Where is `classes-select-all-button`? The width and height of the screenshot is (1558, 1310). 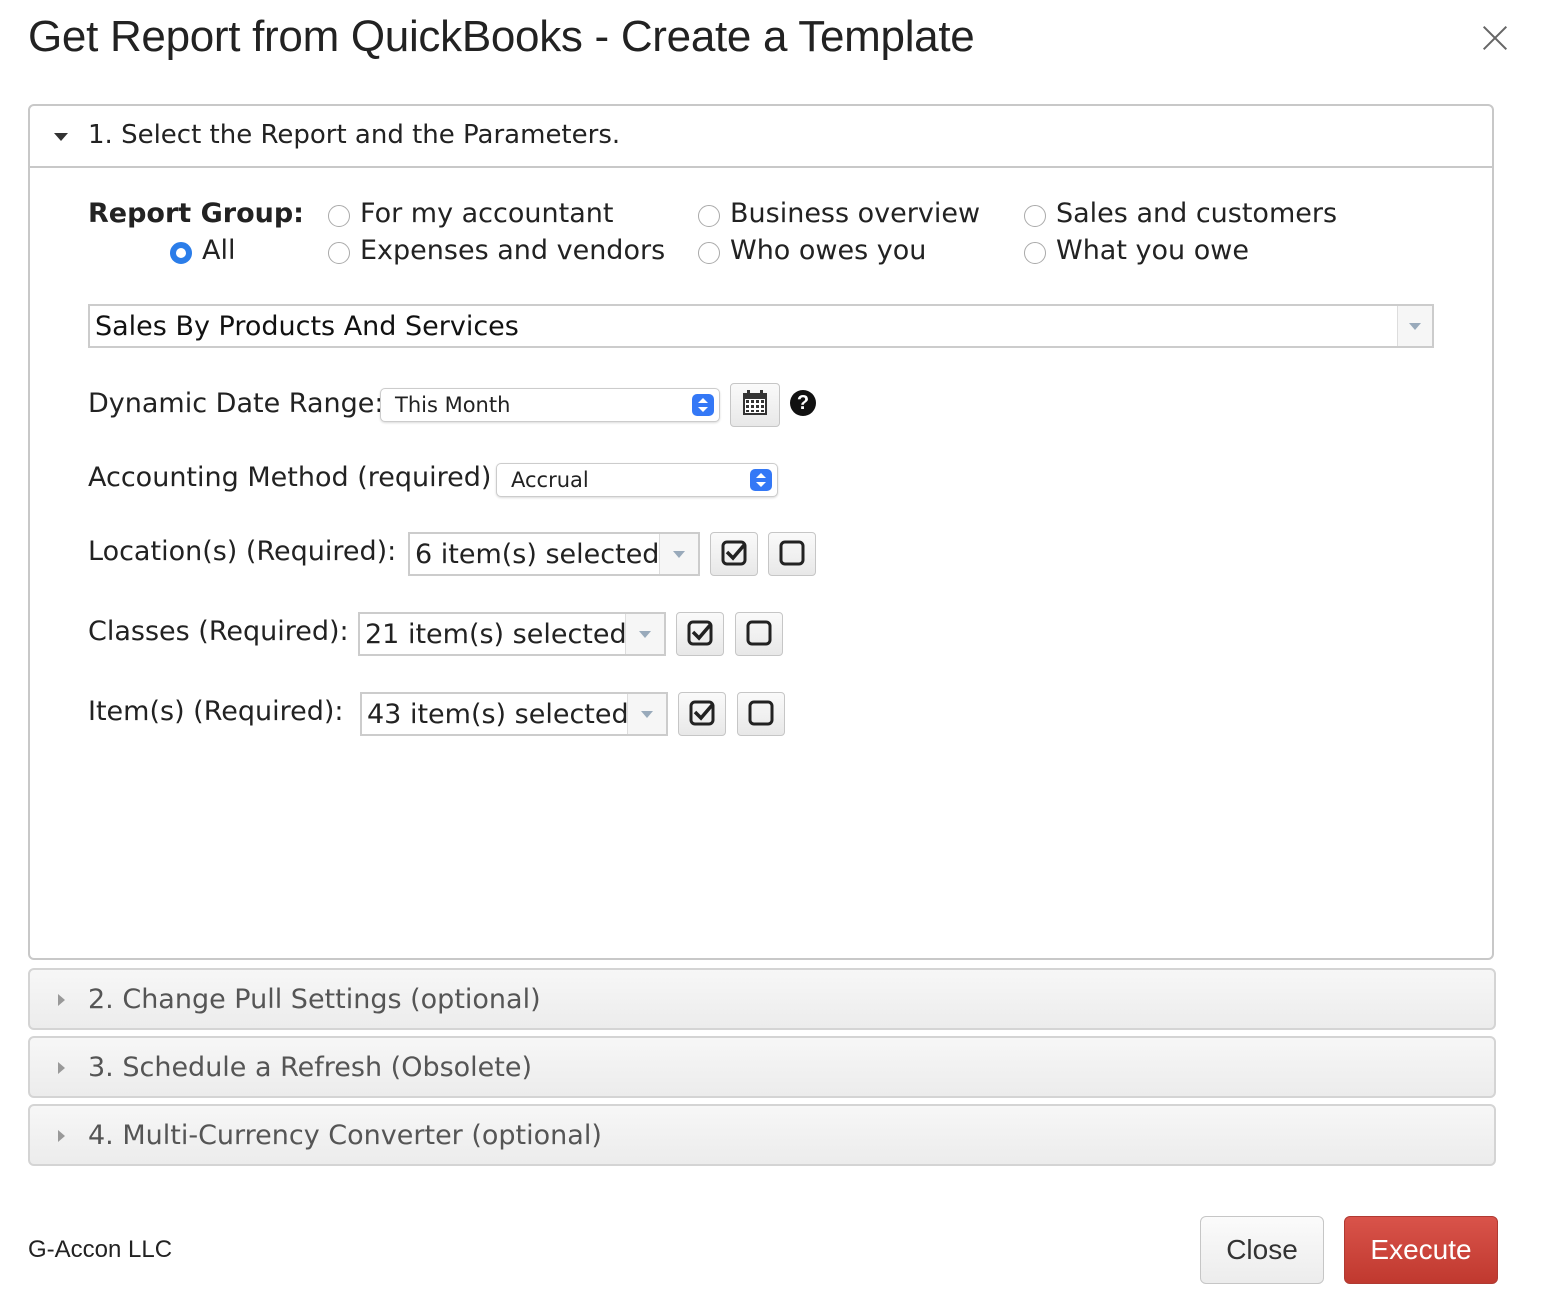 classes-select-all-button is located at coordinates (700, 634).